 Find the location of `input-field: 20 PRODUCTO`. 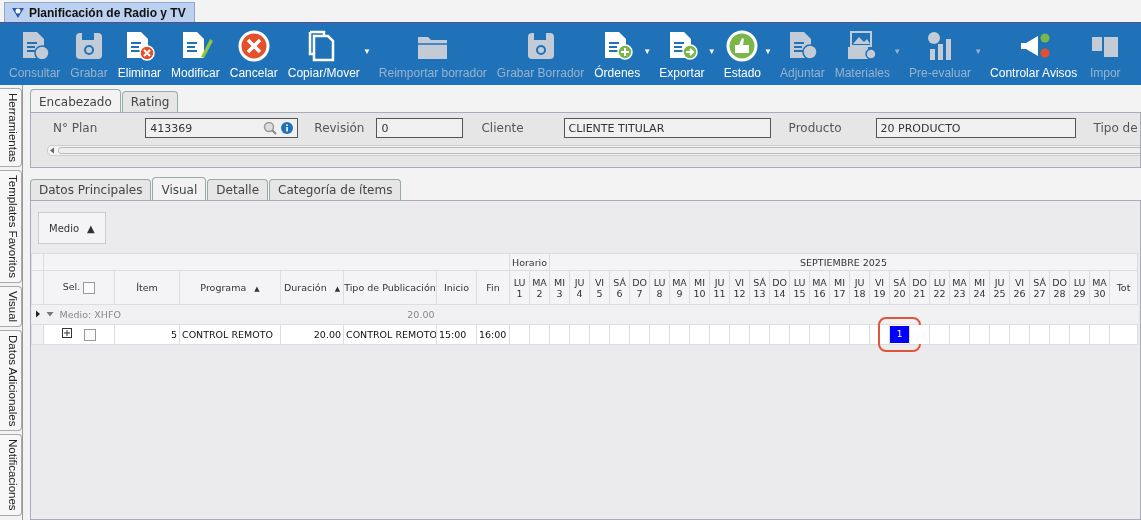

input-field: 20 PRODUCTO is located at coordinates (975, 128).